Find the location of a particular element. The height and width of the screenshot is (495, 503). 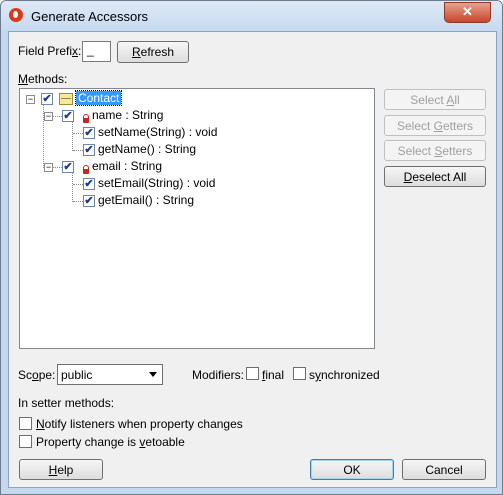

ok-button: OK is located at coordinates (352, 469).